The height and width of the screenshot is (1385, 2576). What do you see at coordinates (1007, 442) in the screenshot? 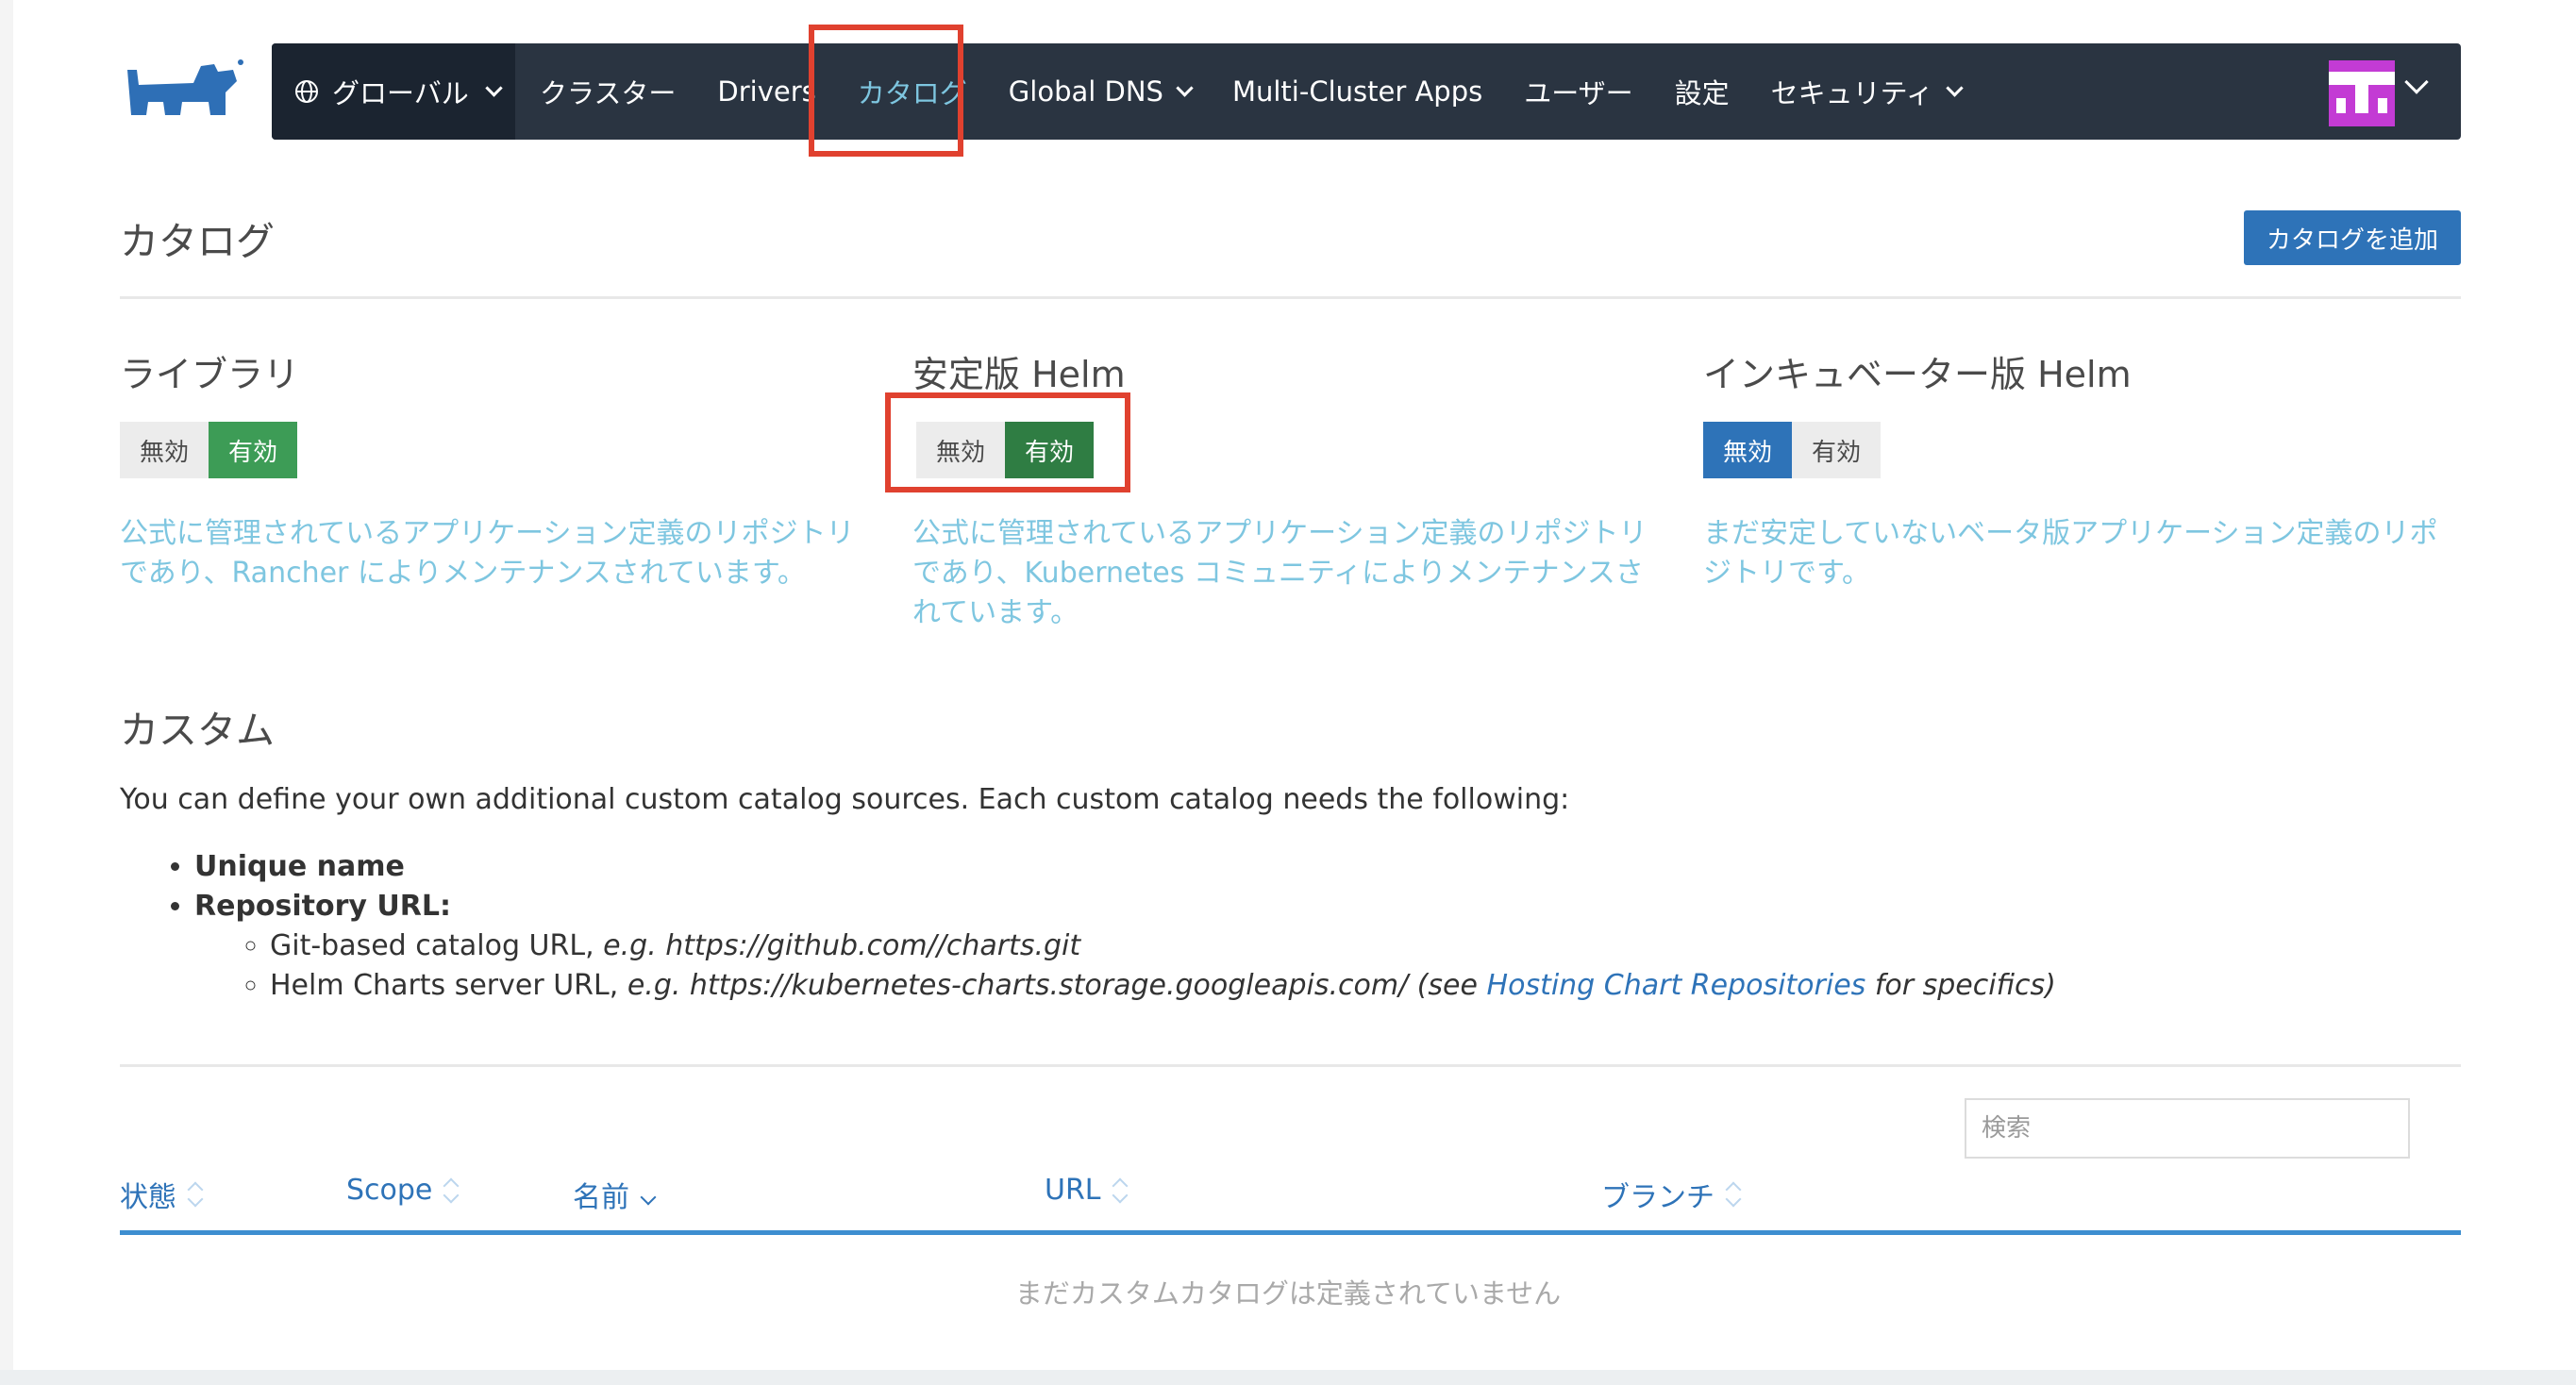
I see `highlight-box-helm-toggle` at bounding box center [1007, 442].